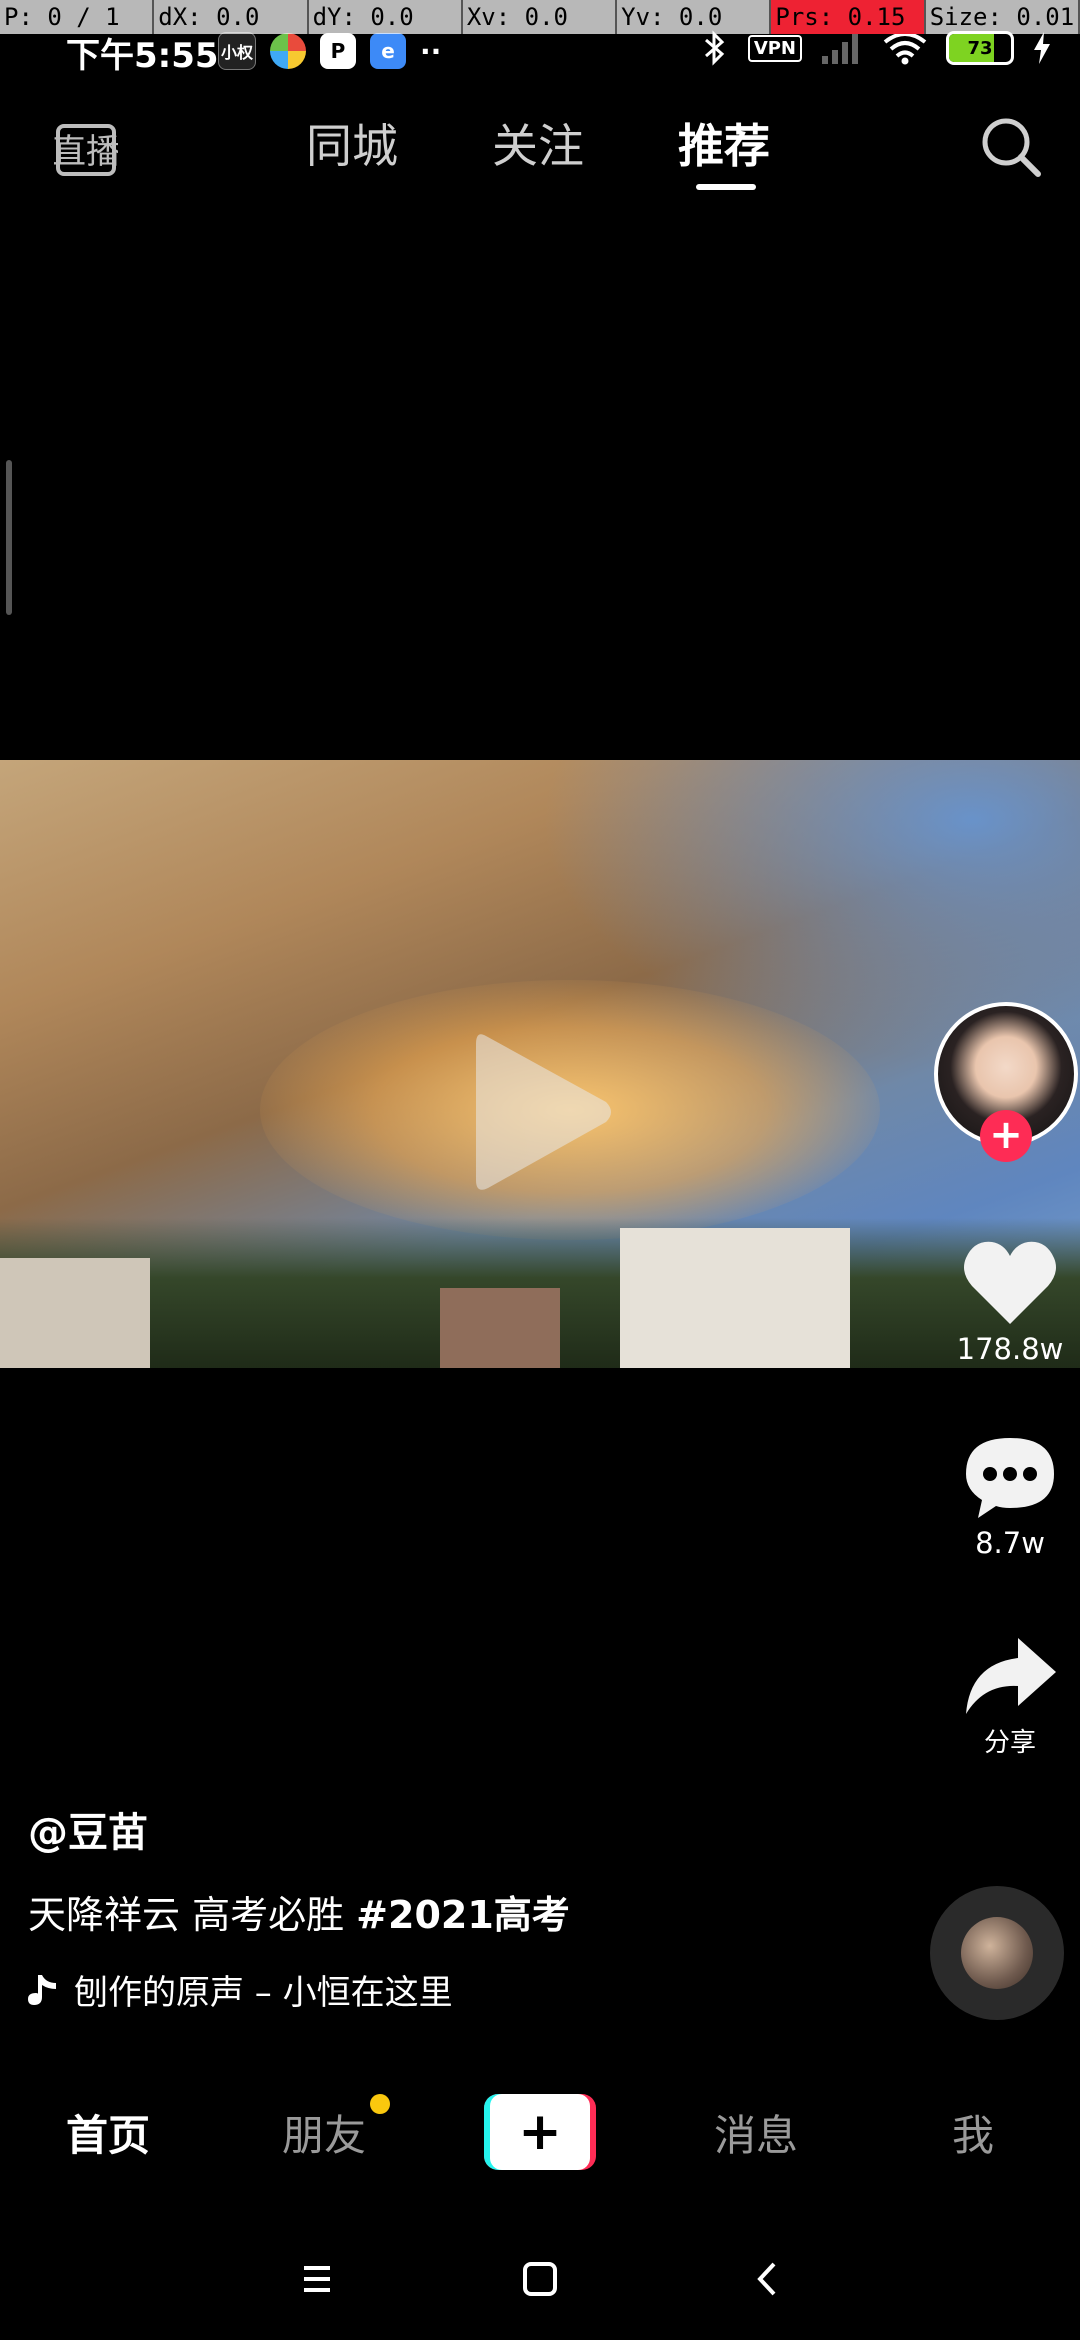 Image resolution: width=1080 pixels, height=2340 pixels. What do you see at coordinates (9, 537) in the screenshot?
I see `feed-scroll-indicator` at bounding box center [9, 537].